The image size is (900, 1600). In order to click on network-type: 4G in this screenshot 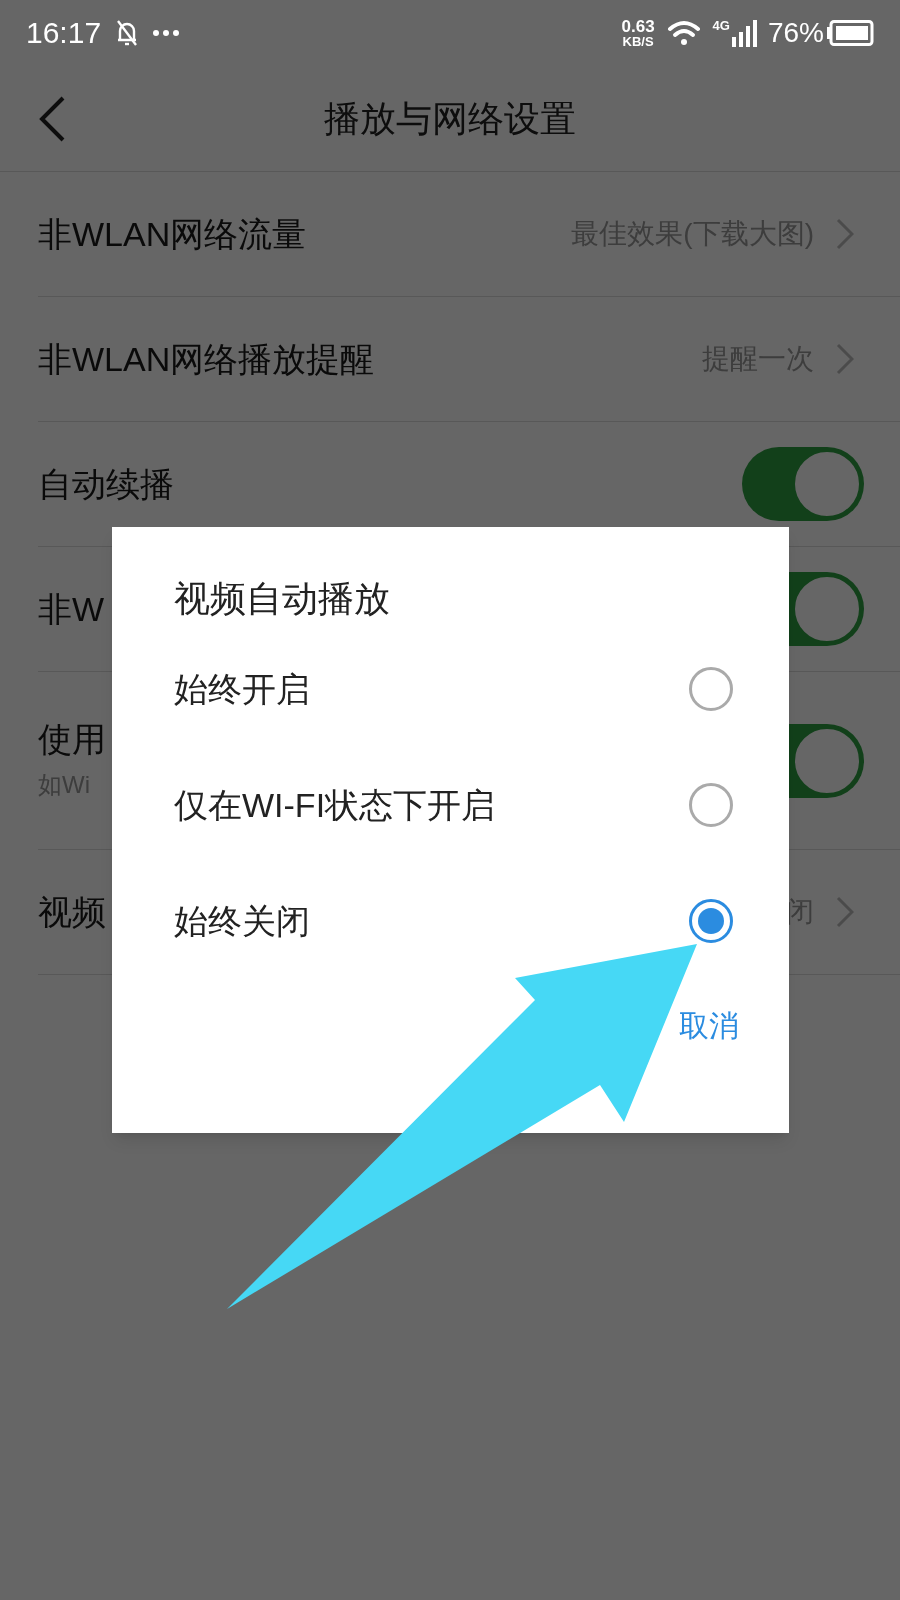, I will do `click(721, 26)`.